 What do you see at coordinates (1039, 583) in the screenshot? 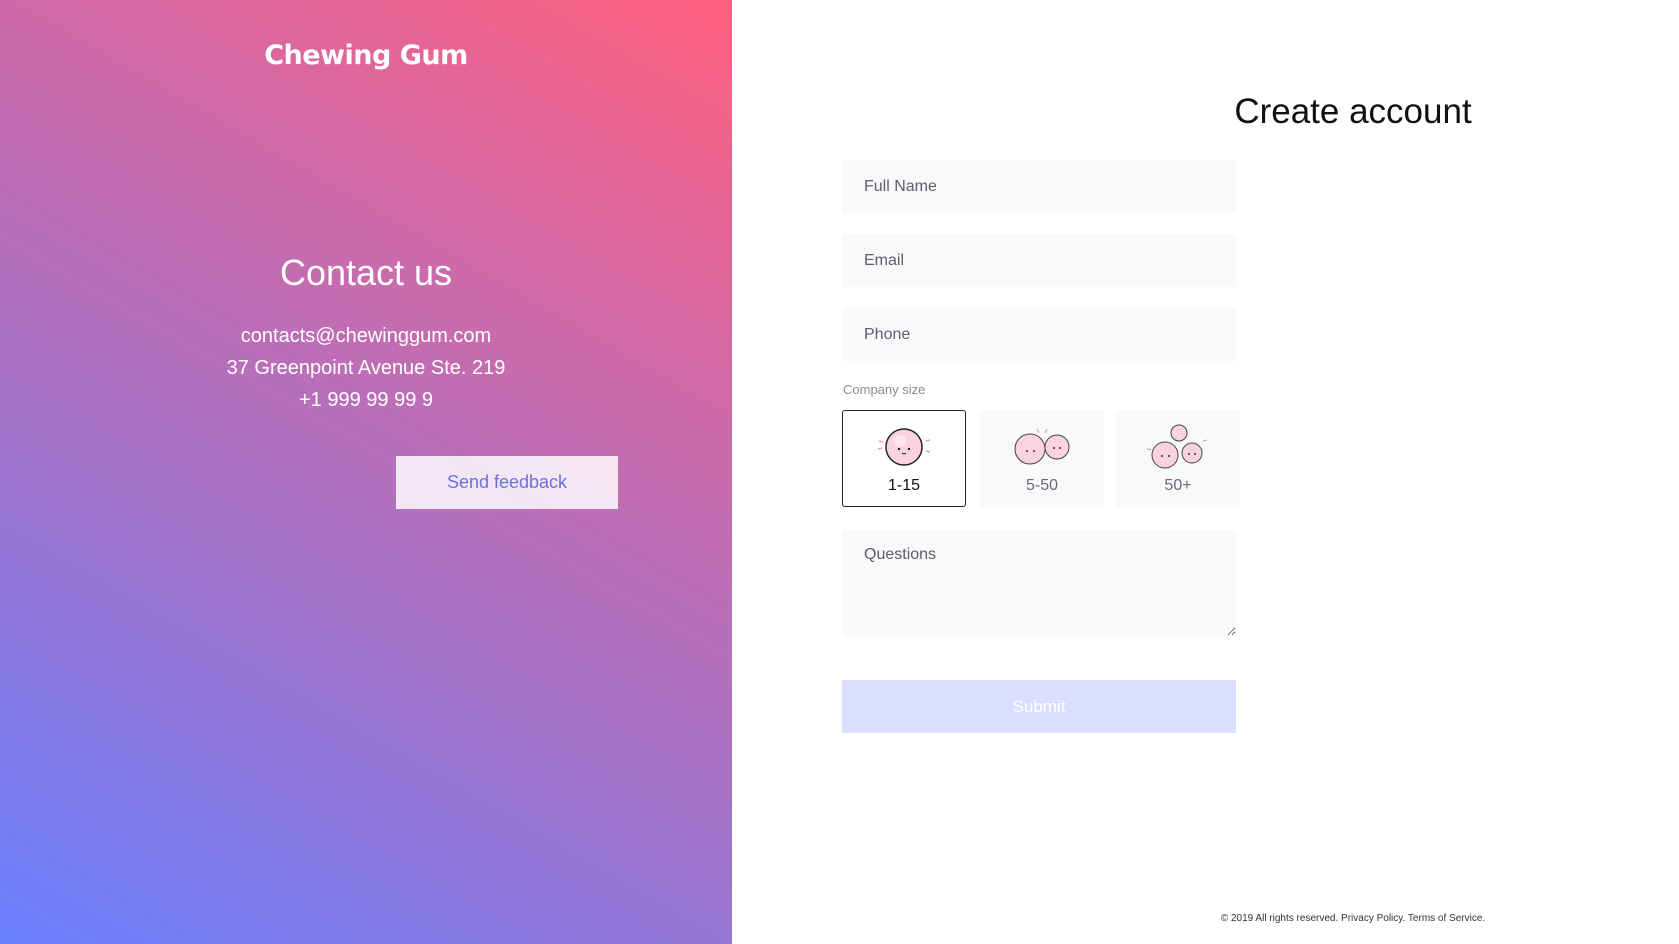
I see `questions-textarea` at bounding box center [1039, 583].